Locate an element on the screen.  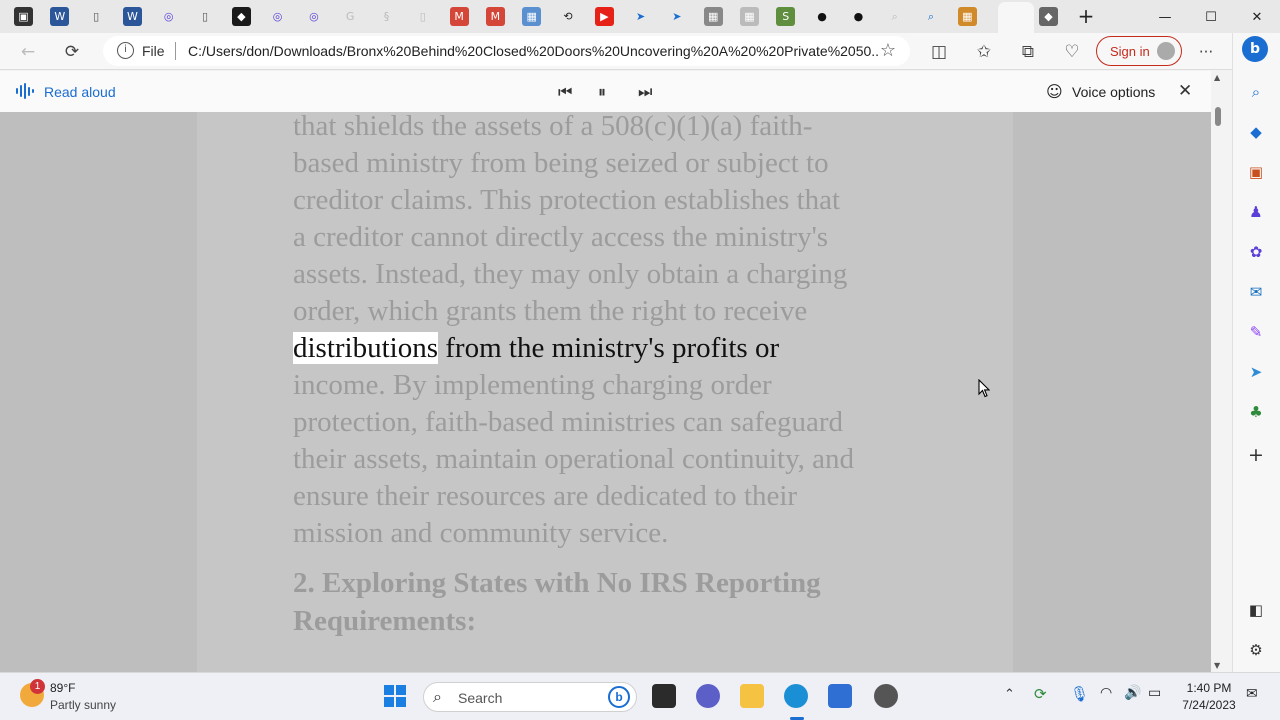
google-icon: G is located at coordinates (350, 16).